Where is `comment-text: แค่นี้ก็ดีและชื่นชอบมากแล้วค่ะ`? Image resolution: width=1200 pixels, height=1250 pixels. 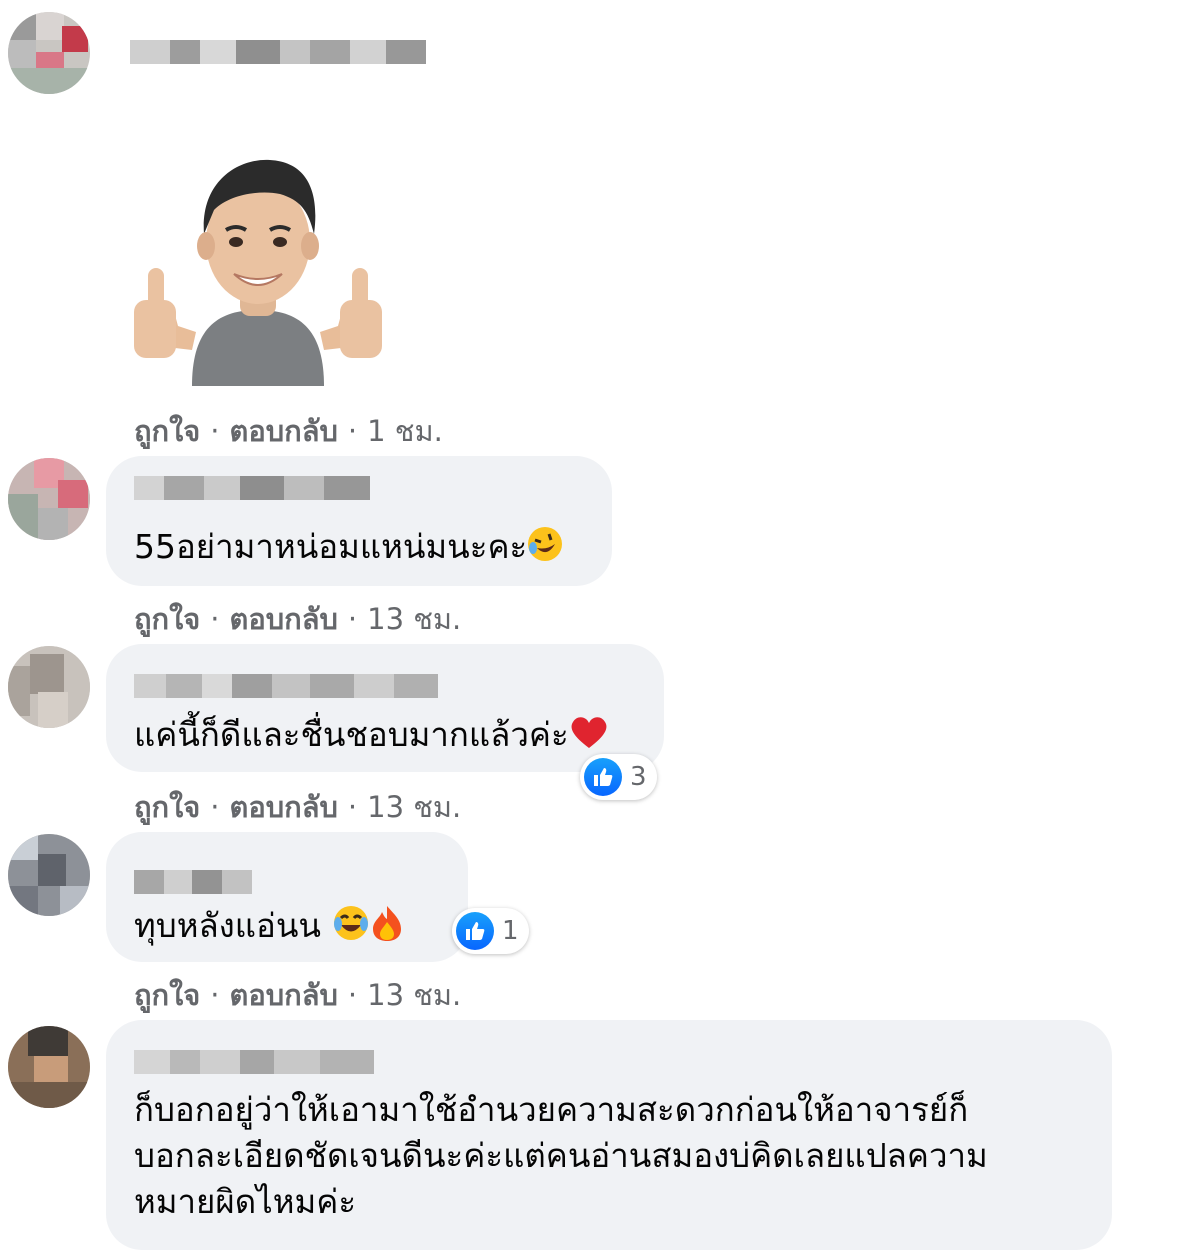 comment-text: แค่นี้ก็ดีและชื่นชอบมากแล้วค่ะ is located at coordinates (371, 736).